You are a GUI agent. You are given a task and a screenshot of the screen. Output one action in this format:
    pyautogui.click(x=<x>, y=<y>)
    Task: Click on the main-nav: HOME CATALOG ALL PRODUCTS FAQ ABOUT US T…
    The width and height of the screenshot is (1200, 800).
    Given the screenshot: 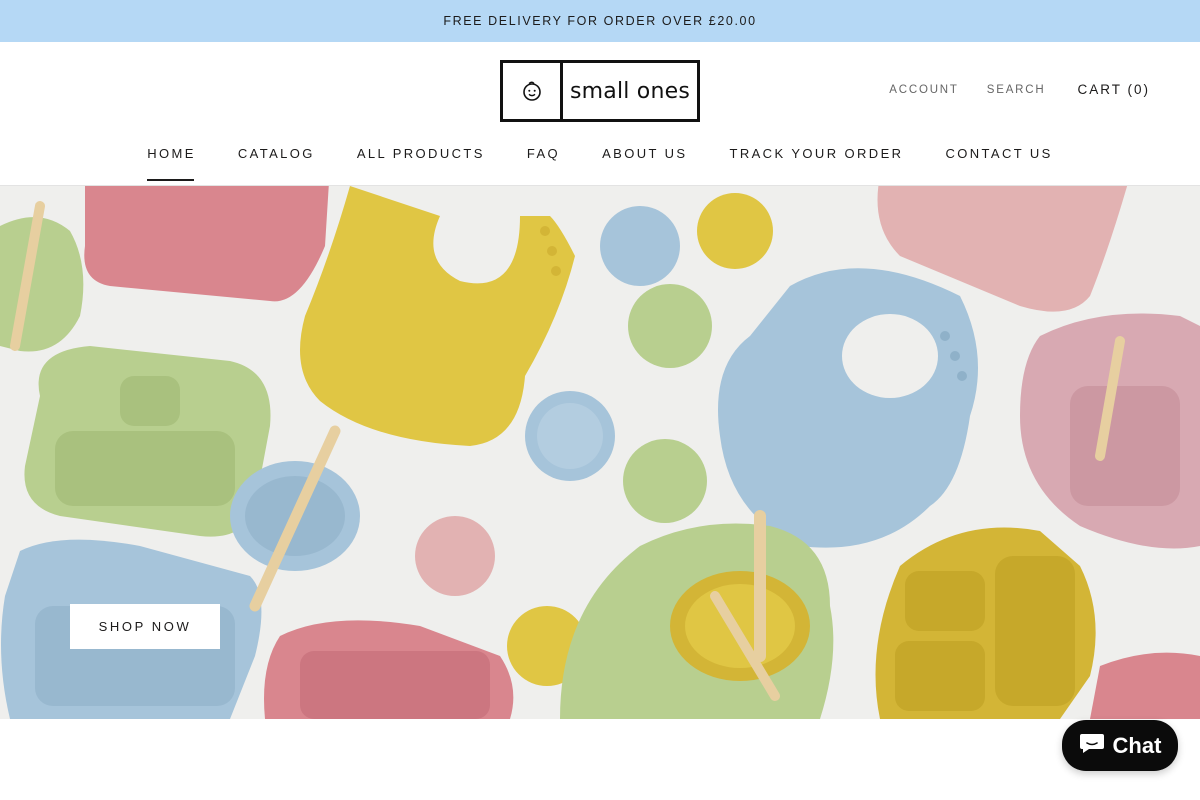 What is the action you would take?
    pyautogui.click(x=600, y=163)
    